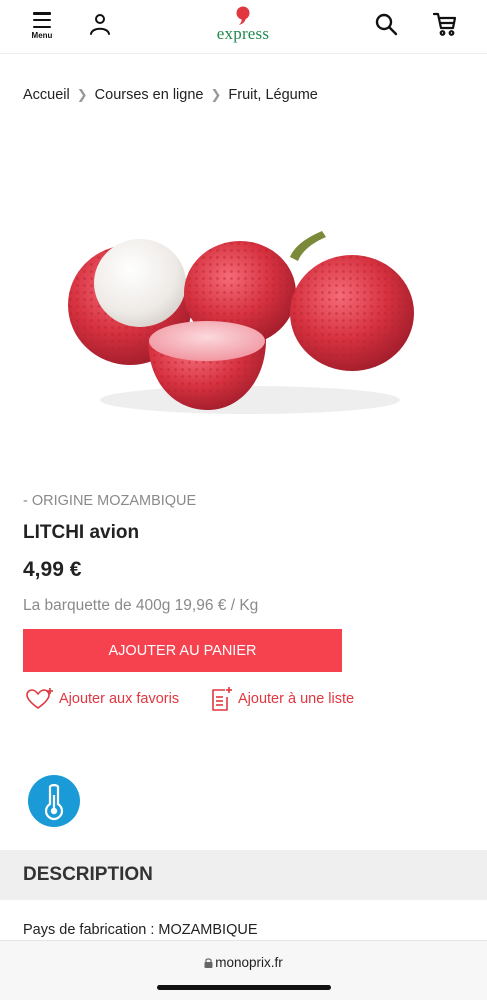 This screenshot has width=487, height=1000. Describe the element at coordinates (222, 699) in the screenshot. I see `list-plus-icon` at that location.